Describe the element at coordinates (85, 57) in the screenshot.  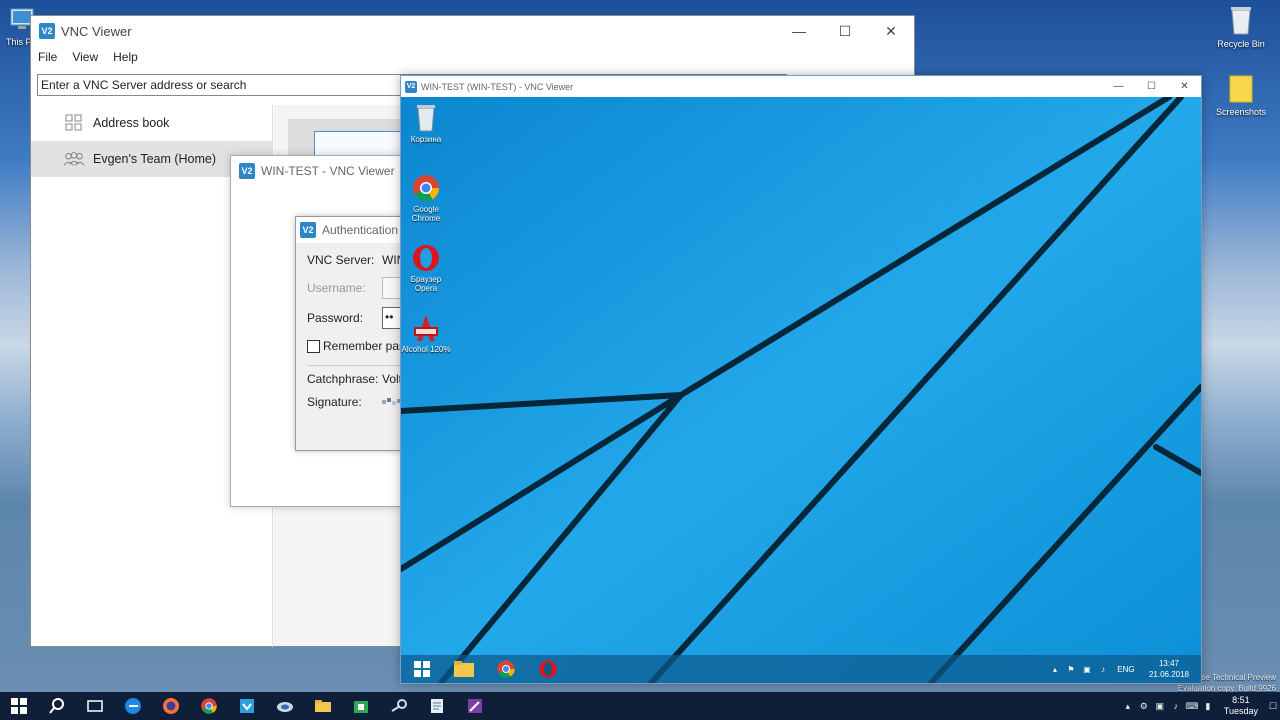
I see `menu-view: View` at that location.